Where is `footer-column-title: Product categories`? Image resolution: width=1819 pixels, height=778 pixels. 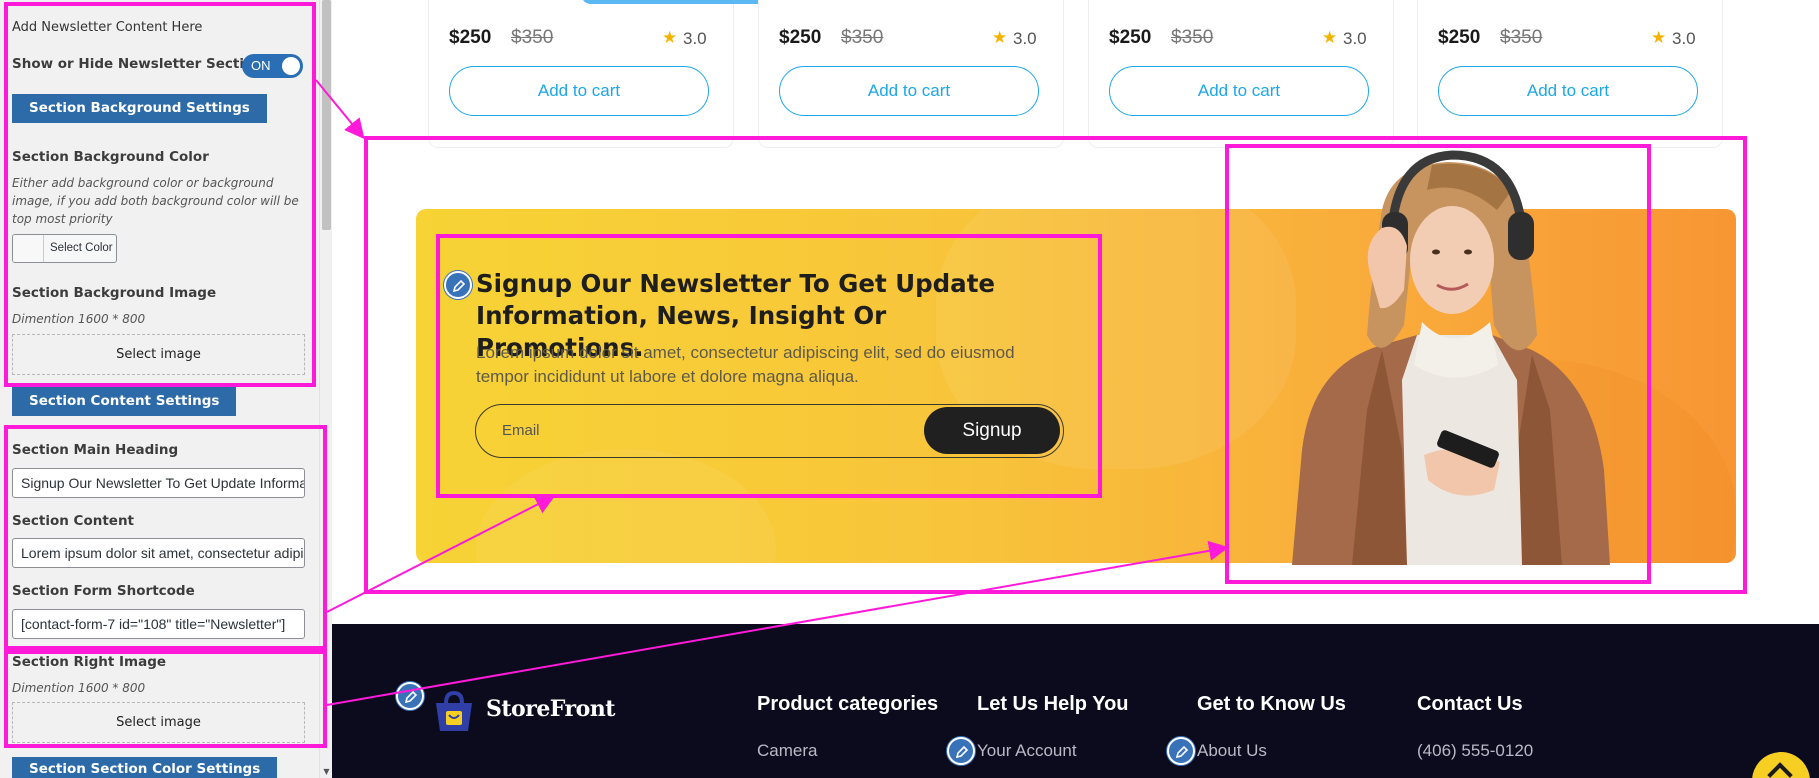
footer-column-title: Product categories is located at coordinates (848, 704).